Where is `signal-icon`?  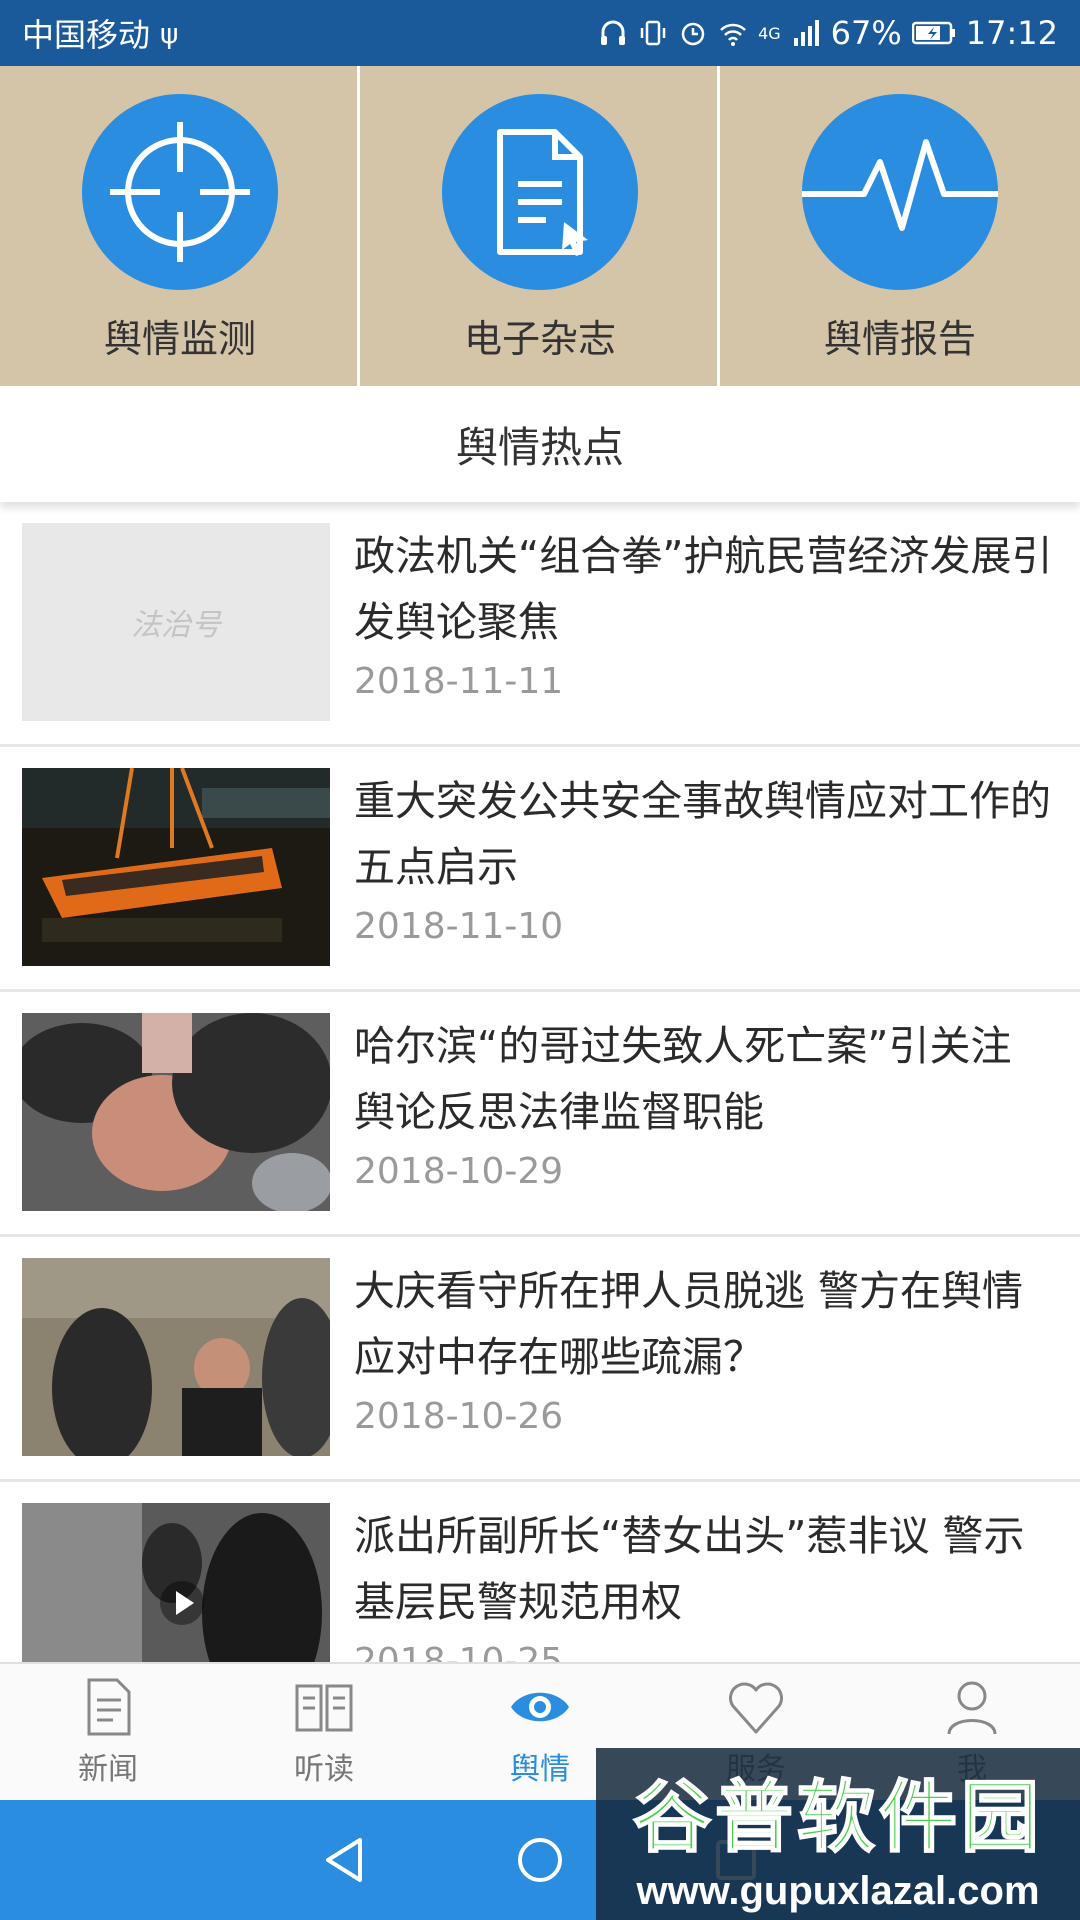 signal-icon is located at coordinates (806, 33).